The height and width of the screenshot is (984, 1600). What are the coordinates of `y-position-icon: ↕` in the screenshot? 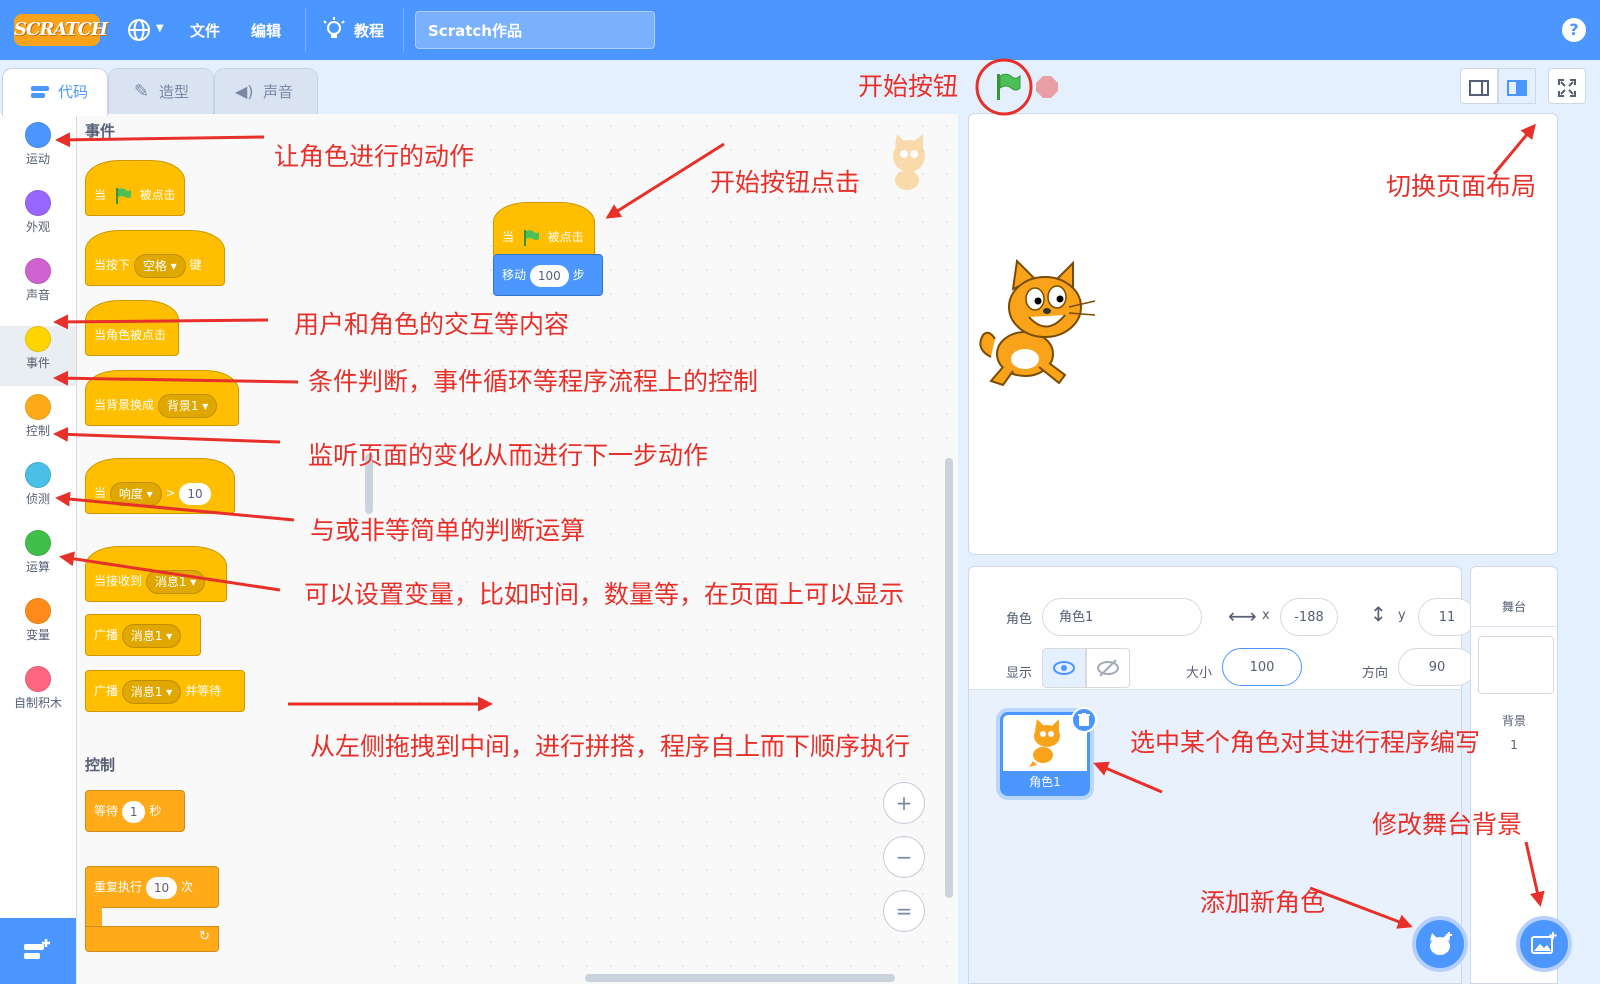 It's located at (1378, 614).